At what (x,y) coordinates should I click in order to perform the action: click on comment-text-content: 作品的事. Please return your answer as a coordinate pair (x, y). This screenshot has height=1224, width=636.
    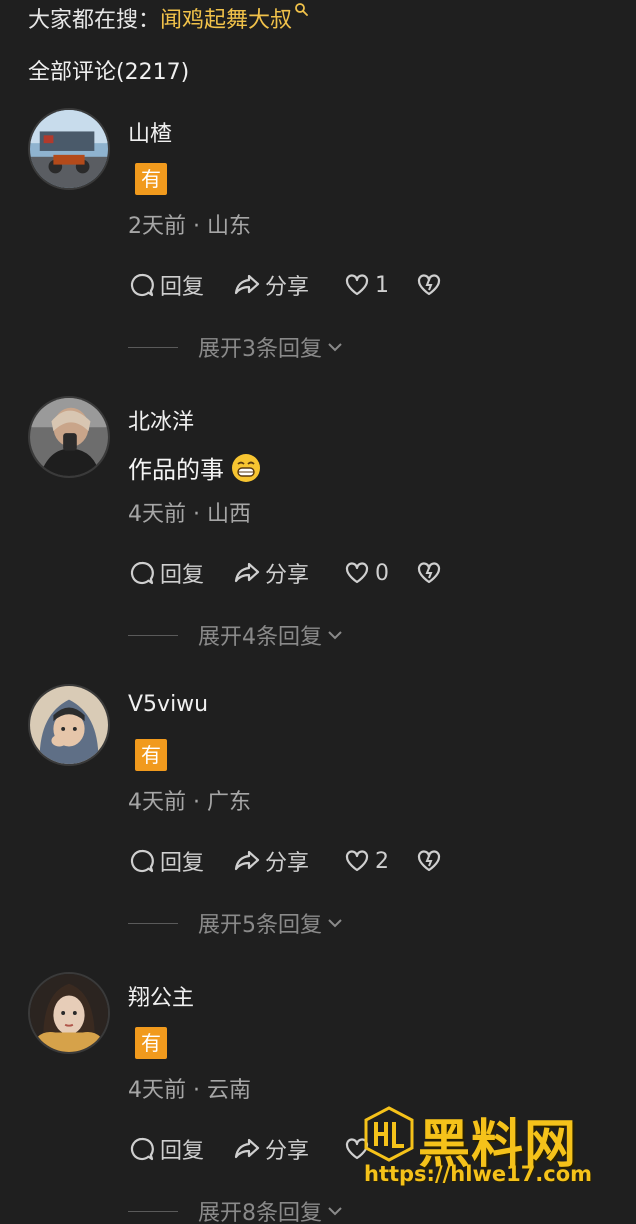
    Looking at the image, I should click on (176, 470).